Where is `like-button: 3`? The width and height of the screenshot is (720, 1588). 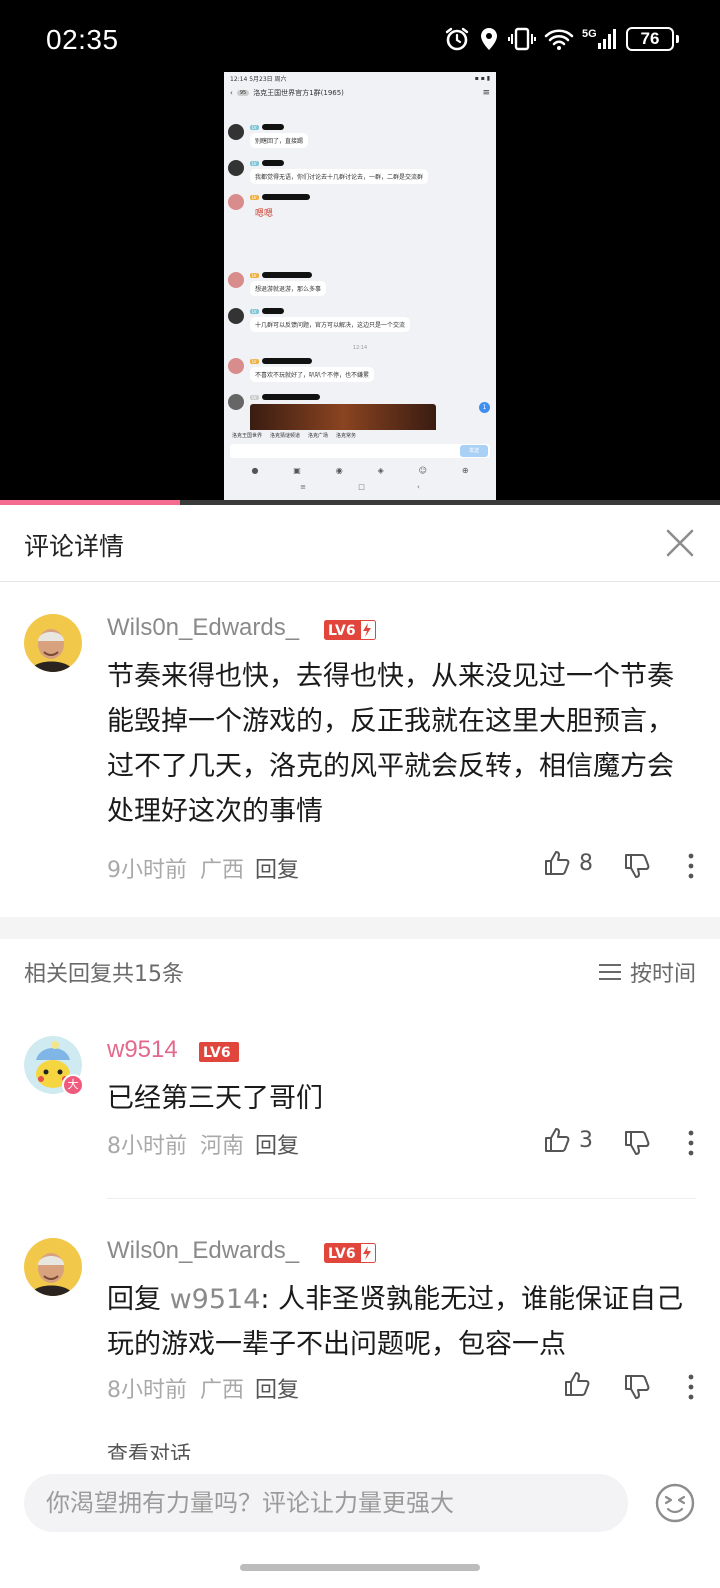 like-button: 3 is located at coordinates (568, 1140).